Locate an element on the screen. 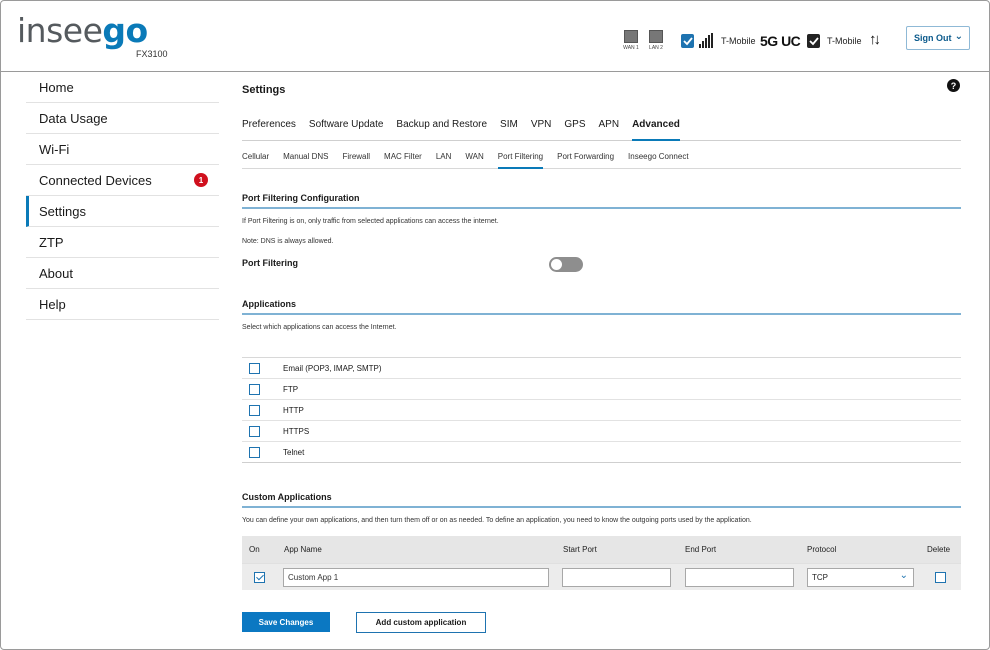 The width and height of the screenshot is (990, 650). sidebar-item-connected-devices: Connected Devices 1 is located at coordinates (122, 180).